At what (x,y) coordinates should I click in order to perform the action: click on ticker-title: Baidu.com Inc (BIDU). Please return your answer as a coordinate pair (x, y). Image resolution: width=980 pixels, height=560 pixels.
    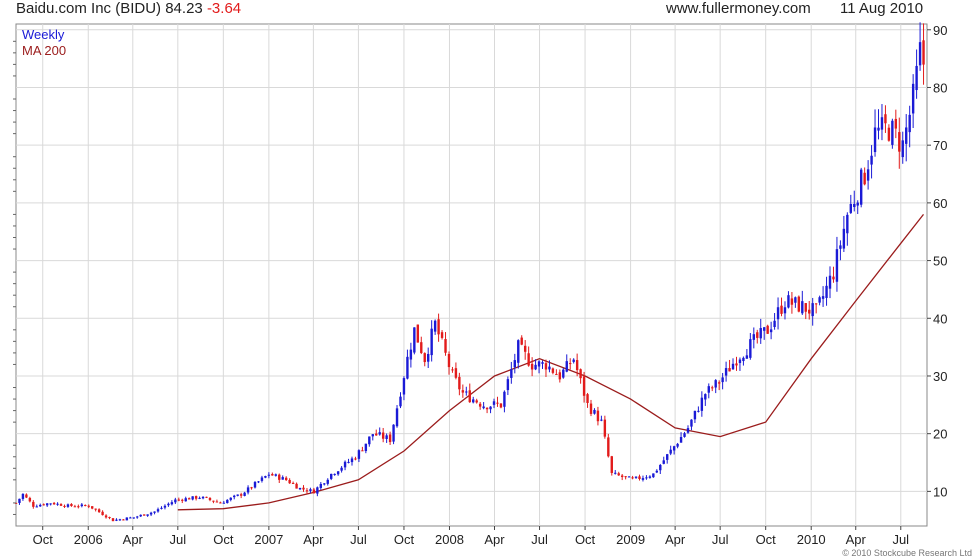
    Looking at the image, I should click on (89, 8).